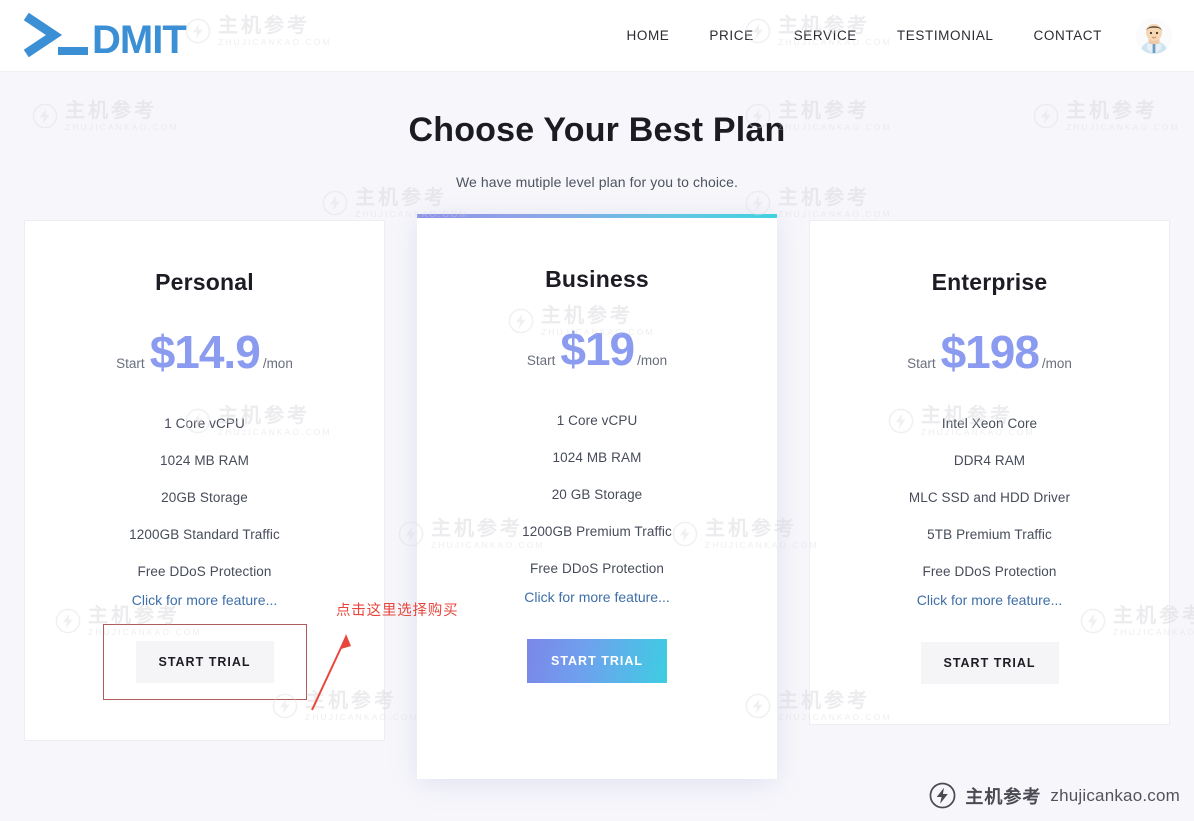 The image size is (1194, 821). Describe the element at coordinates (139, 38) in the screenshot. I see `svg-text: DMIT` at that location.